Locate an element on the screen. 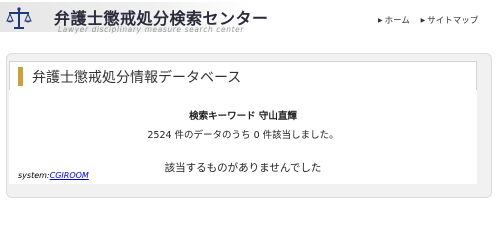 The height and width of the screenshot is (240, 500). nav-link-home: ▶ ホーム is located at coordinates (394, 21).